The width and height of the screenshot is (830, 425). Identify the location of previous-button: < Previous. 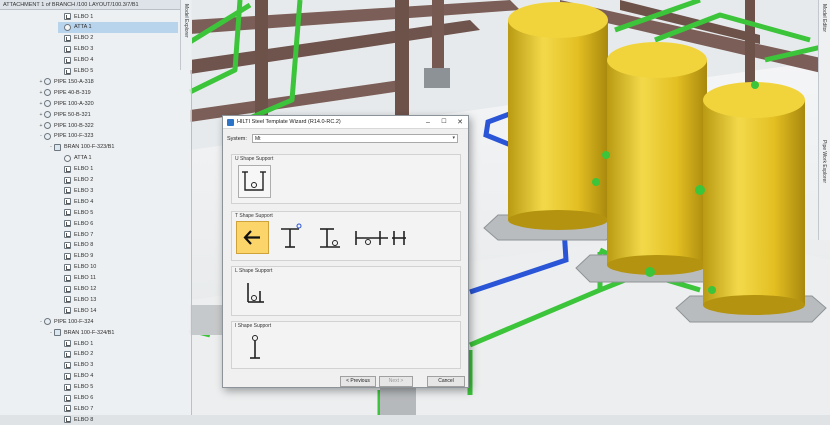
(358, 381).